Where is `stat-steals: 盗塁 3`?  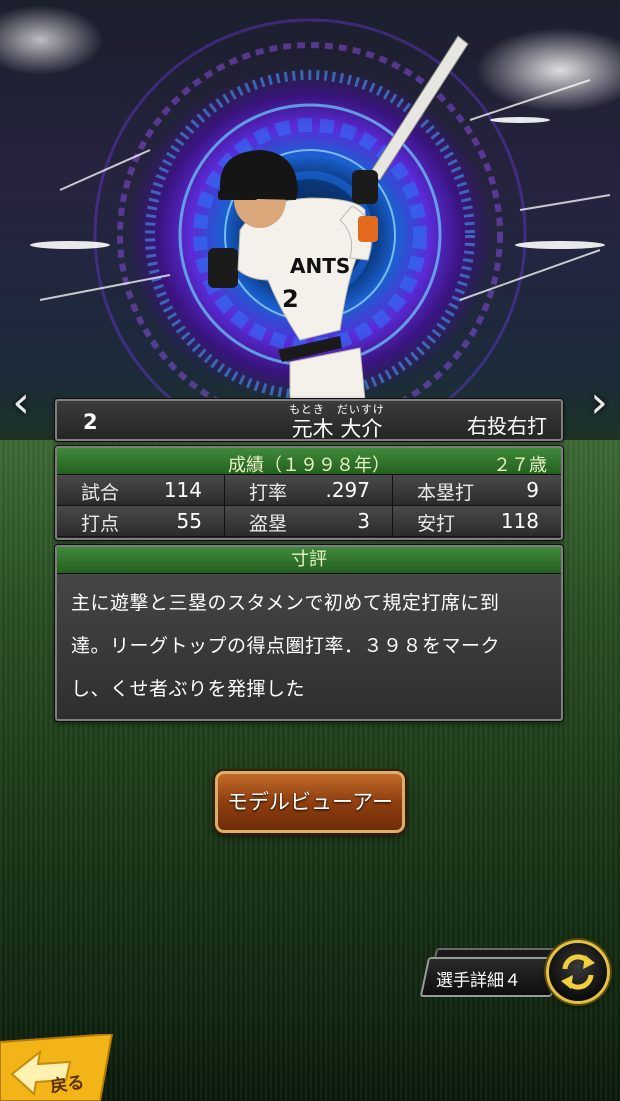
stat-steals: 盗塁 3 is located at coordinates (309, 521).